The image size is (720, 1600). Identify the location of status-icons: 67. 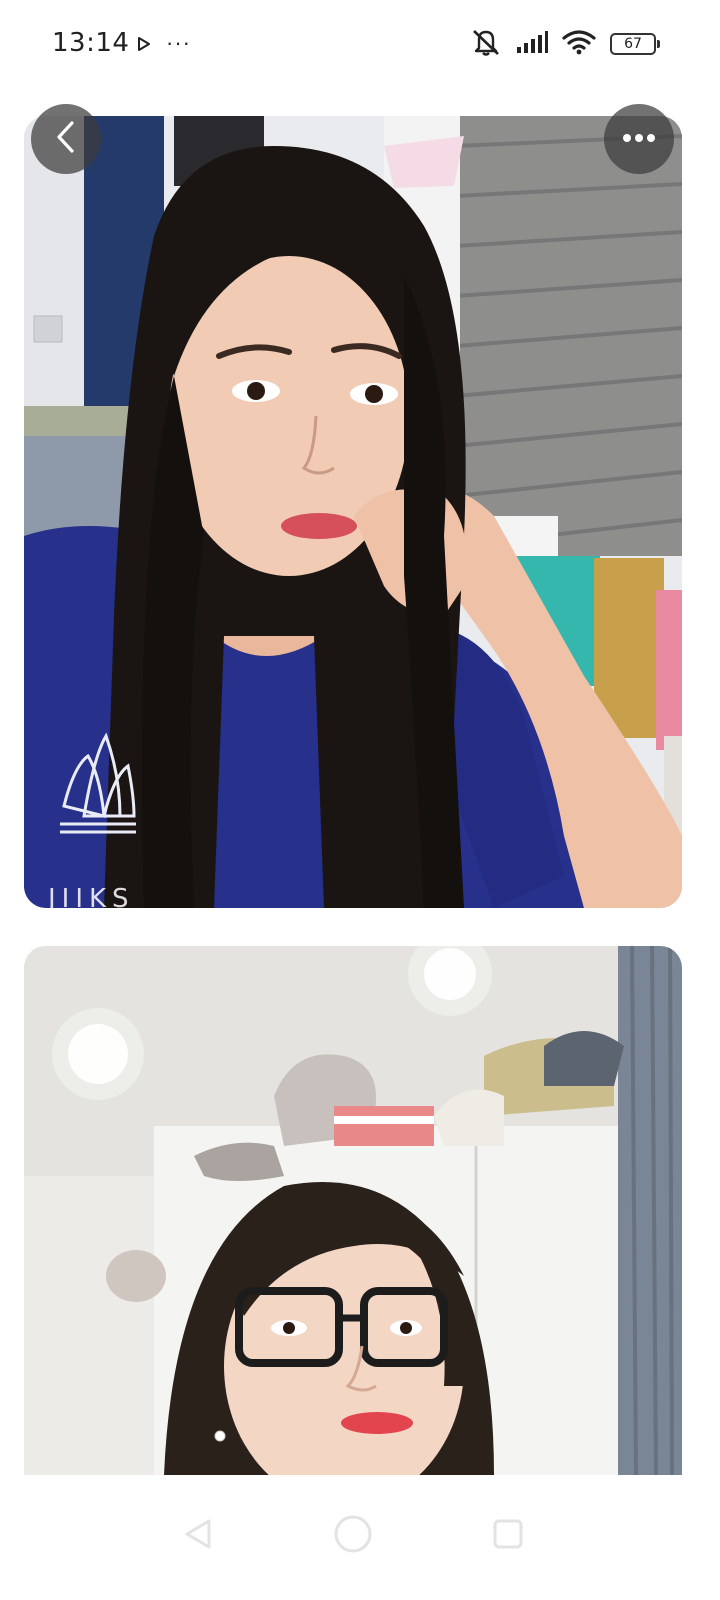
(565, 44).